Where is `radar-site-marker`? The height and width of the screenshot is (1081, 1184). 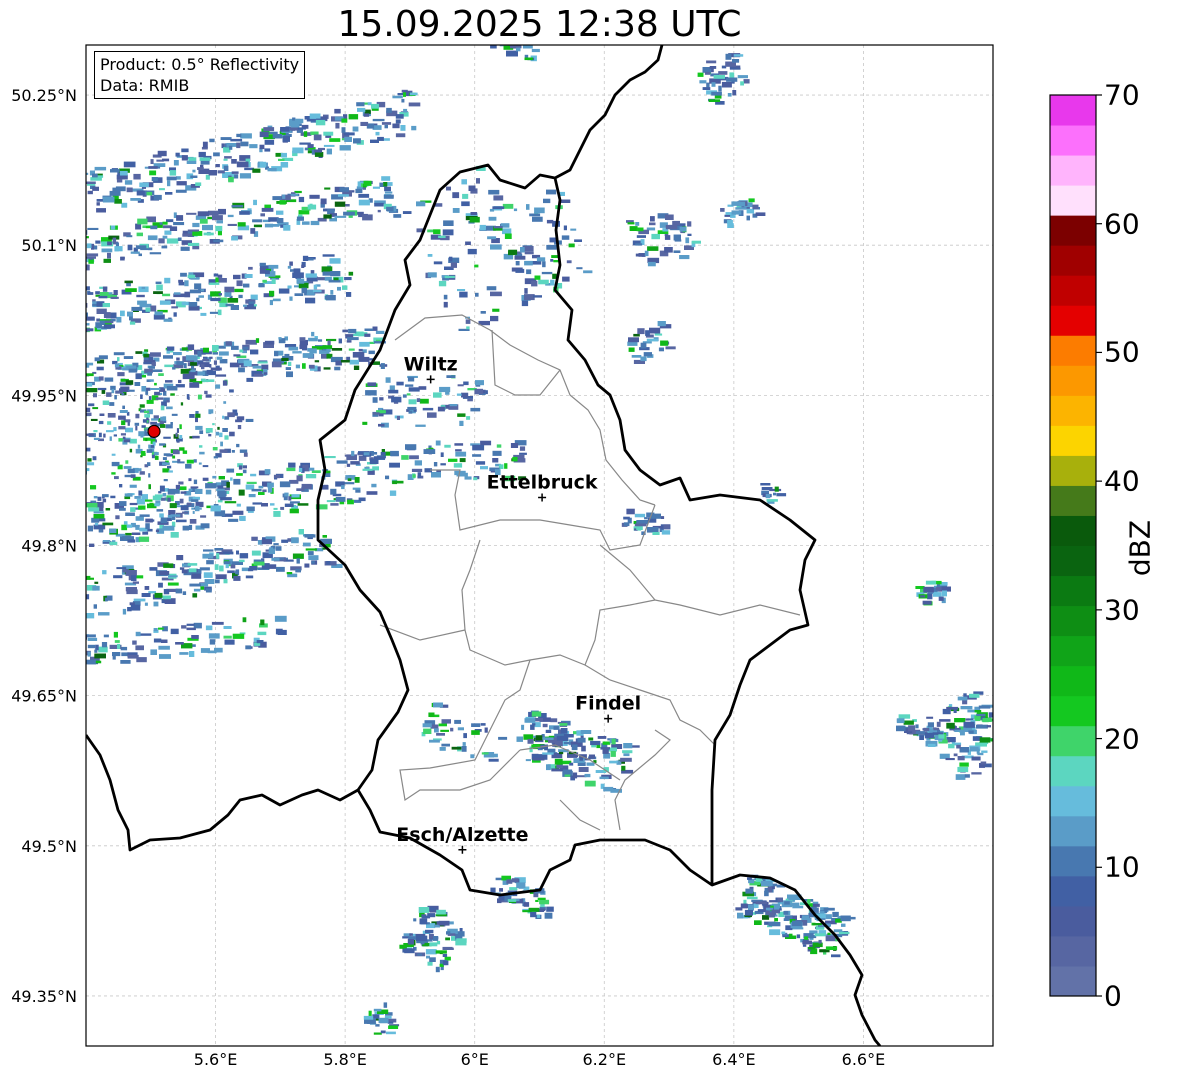 radar-site-marker is located at coordinates (154, 431).